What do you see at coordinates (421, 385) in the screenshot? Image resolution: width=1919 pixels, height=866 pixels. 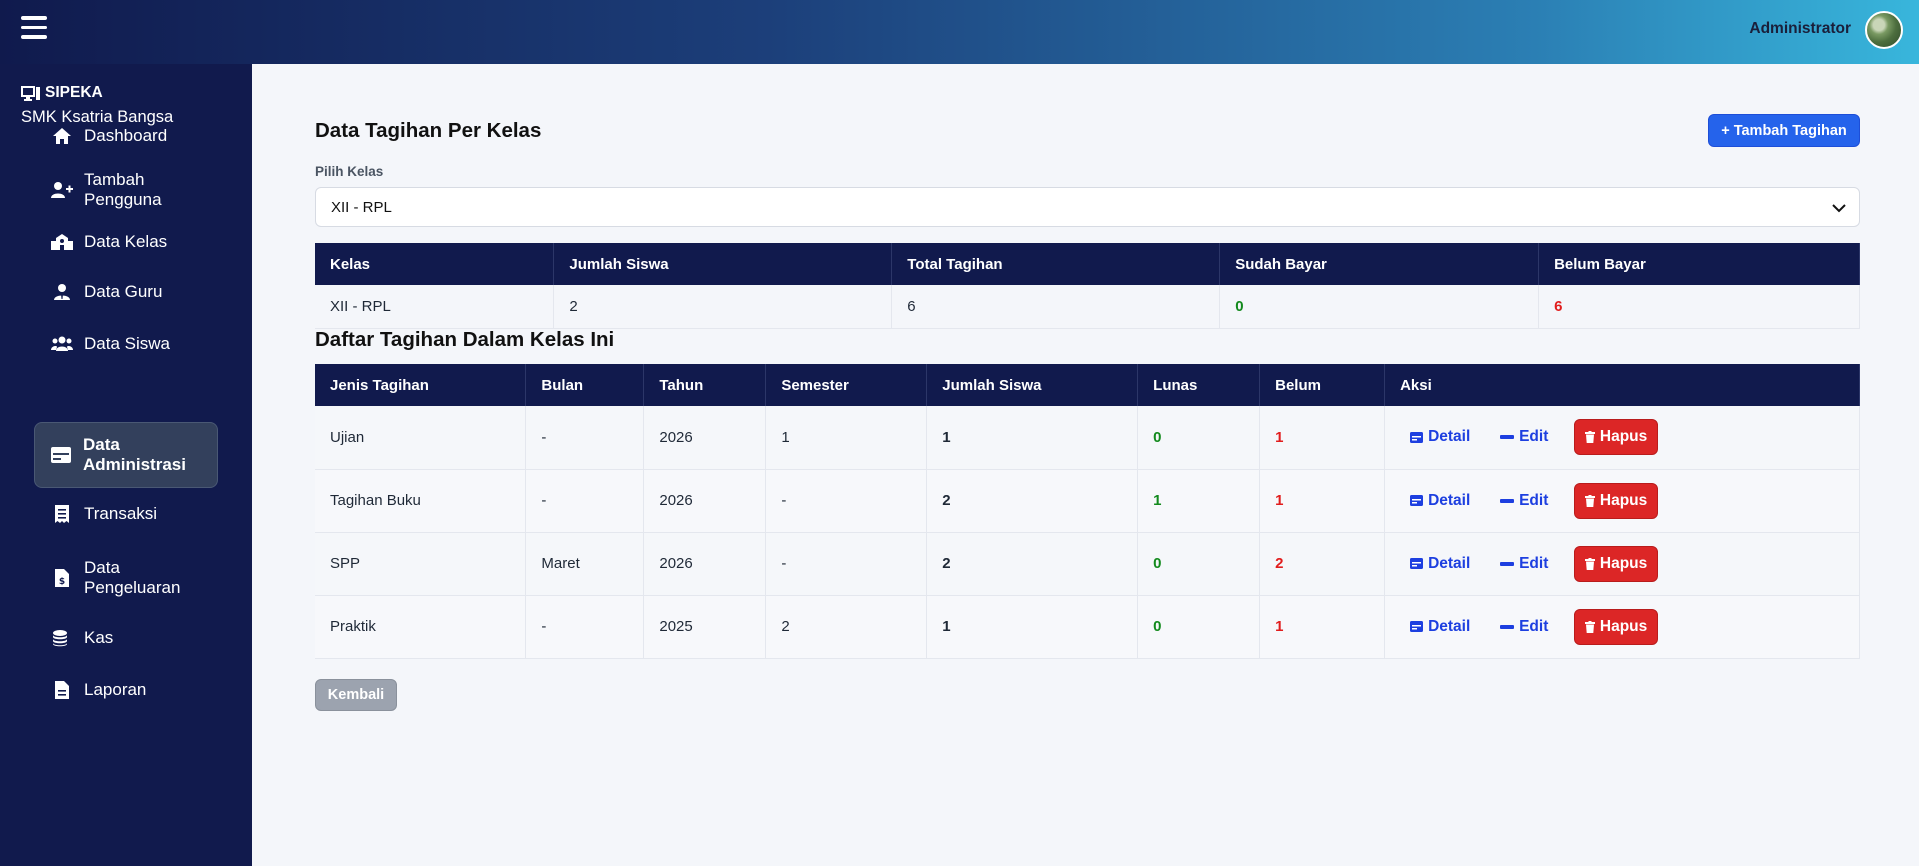 I see `column-header: Jenis Tagihan` at bounding box center [421, 385].